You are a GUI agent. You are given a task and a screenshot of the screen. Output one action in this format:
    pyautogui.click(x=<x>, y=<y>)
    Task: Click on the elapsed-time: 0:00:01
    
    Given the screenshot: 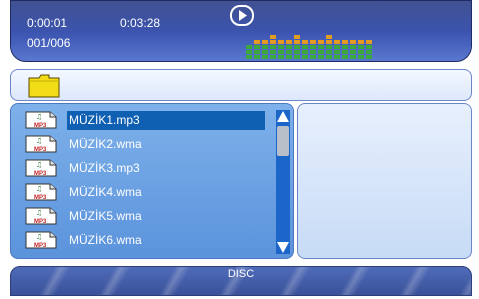 What is the action you would take?
    pyautogui.click(x=47, y=23)
    